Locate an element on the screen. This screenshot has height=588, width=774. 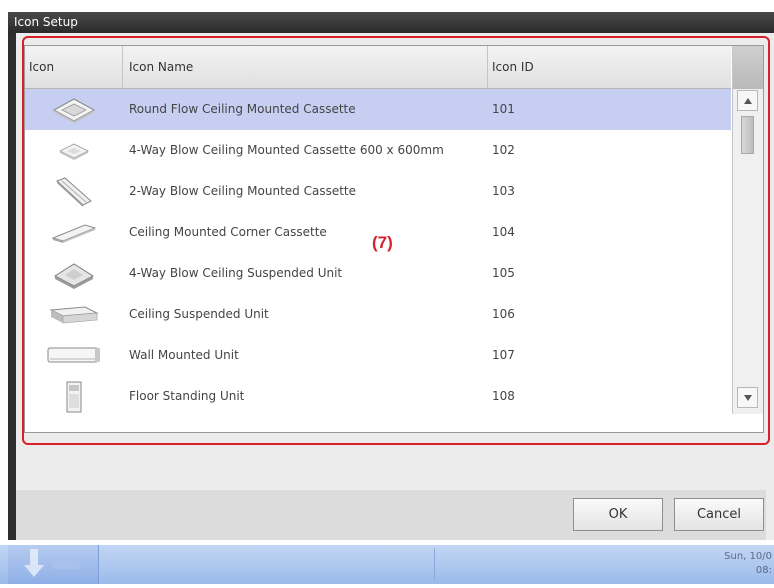
arrow-down-icon is located at coordinates (52, 563).